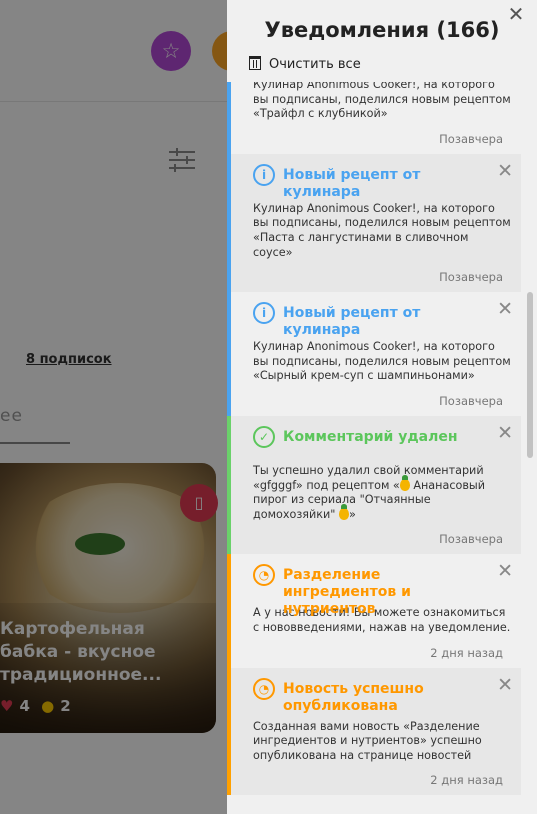 This screenshot has width=537, height=814. I want to click on notification-text-part: », so click(352, 514).